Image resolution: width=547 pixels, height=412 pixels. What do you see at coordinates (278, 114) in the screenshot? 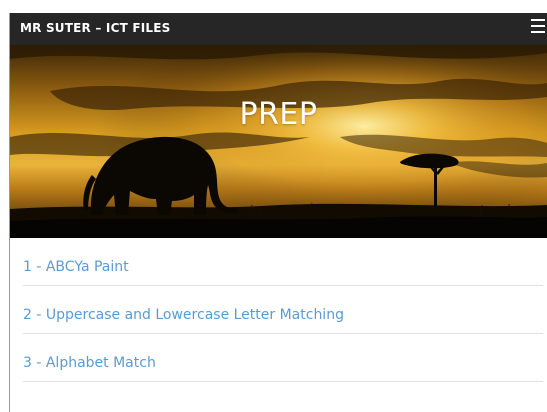
I see `page-title: PREP` at bounding box center [278, 114].